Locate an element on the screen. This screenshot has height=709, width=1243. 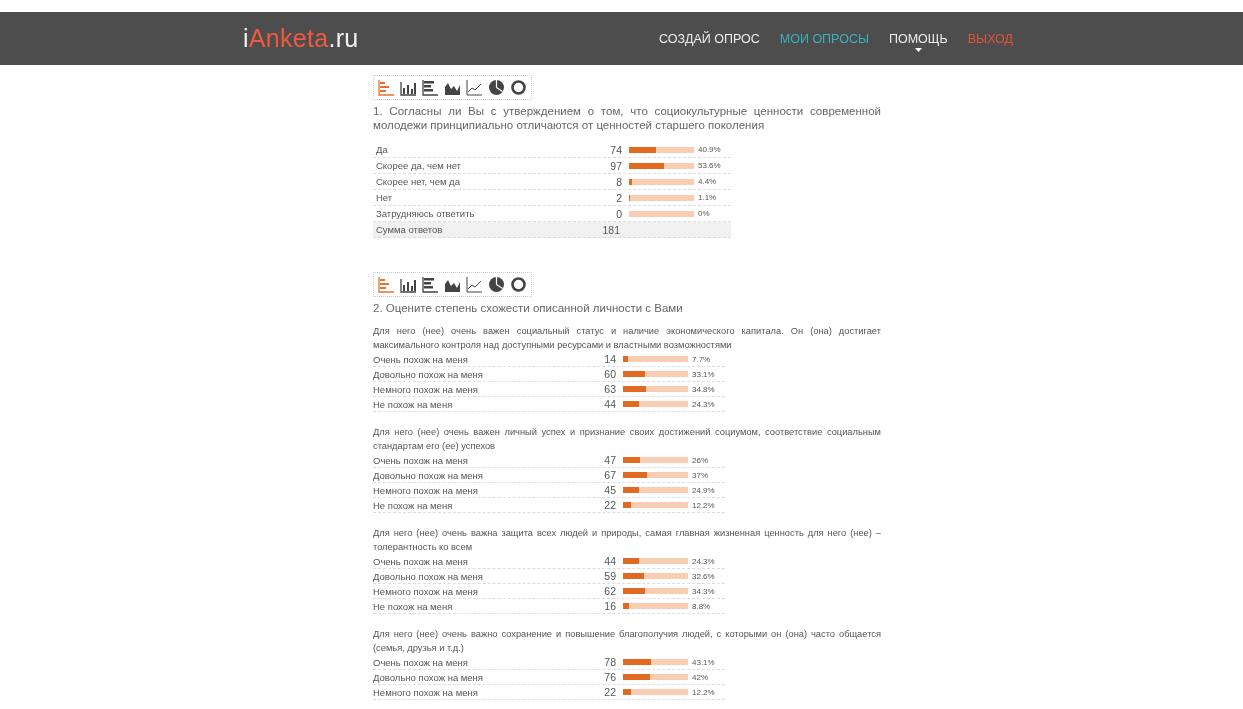
answer-count: 76 is located at coordinates (609, 677).